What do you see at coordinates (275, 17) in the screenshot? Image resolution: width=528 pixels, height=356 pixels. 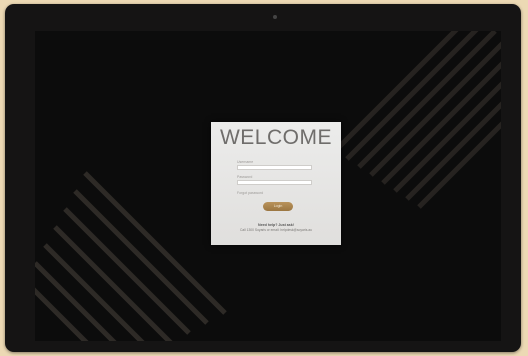 I see `webcam-icon` at bounding box center [275, 17].